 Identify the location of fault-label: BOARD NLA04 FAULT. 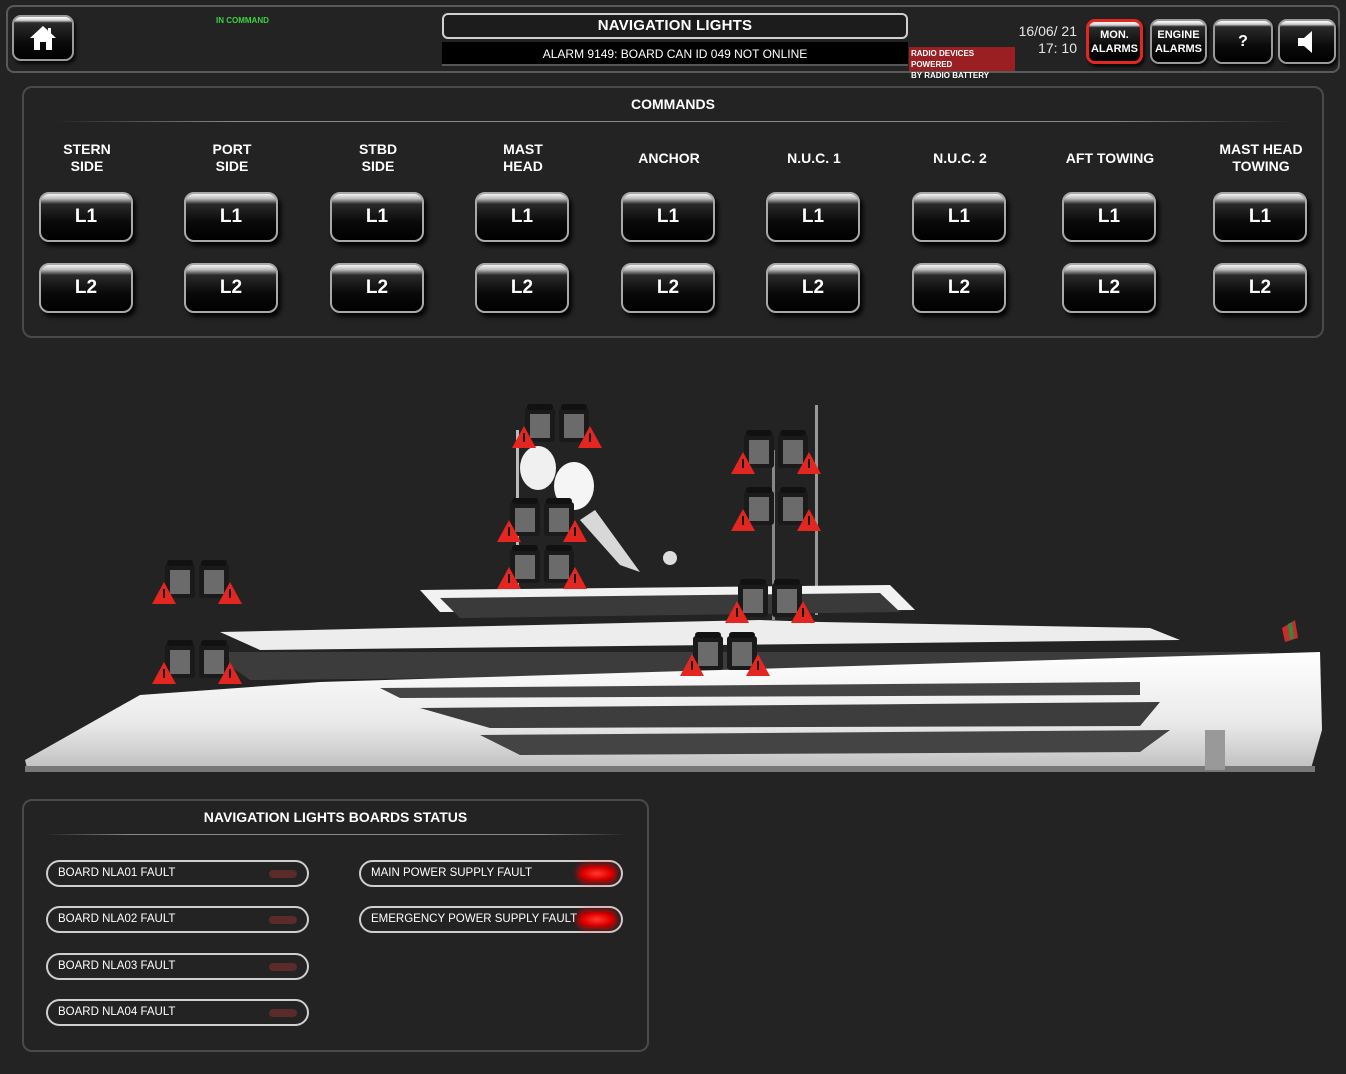
(117, 1012).